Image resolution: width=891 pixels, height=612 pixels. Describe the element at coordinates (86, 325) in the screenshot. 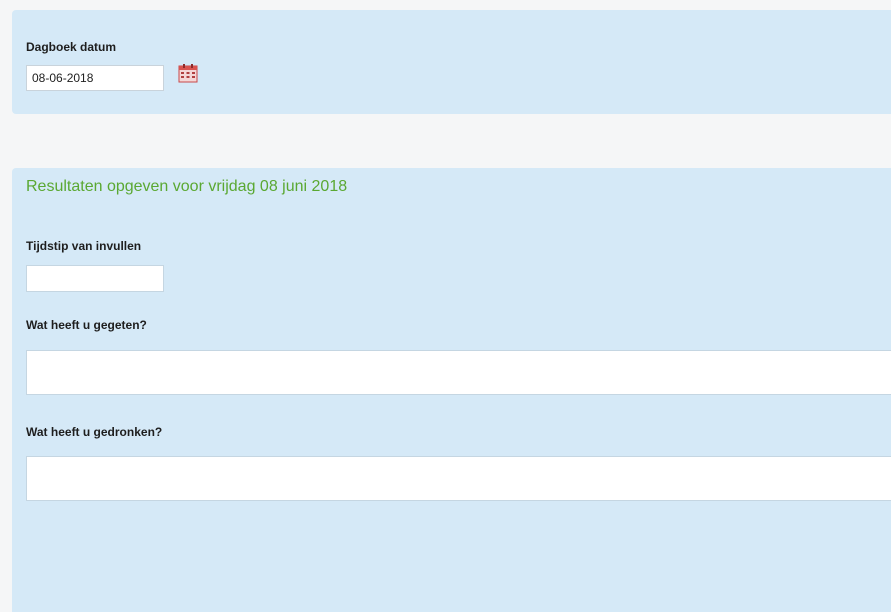

I see `food-label: Wat heeft u gegeten?` at that location.